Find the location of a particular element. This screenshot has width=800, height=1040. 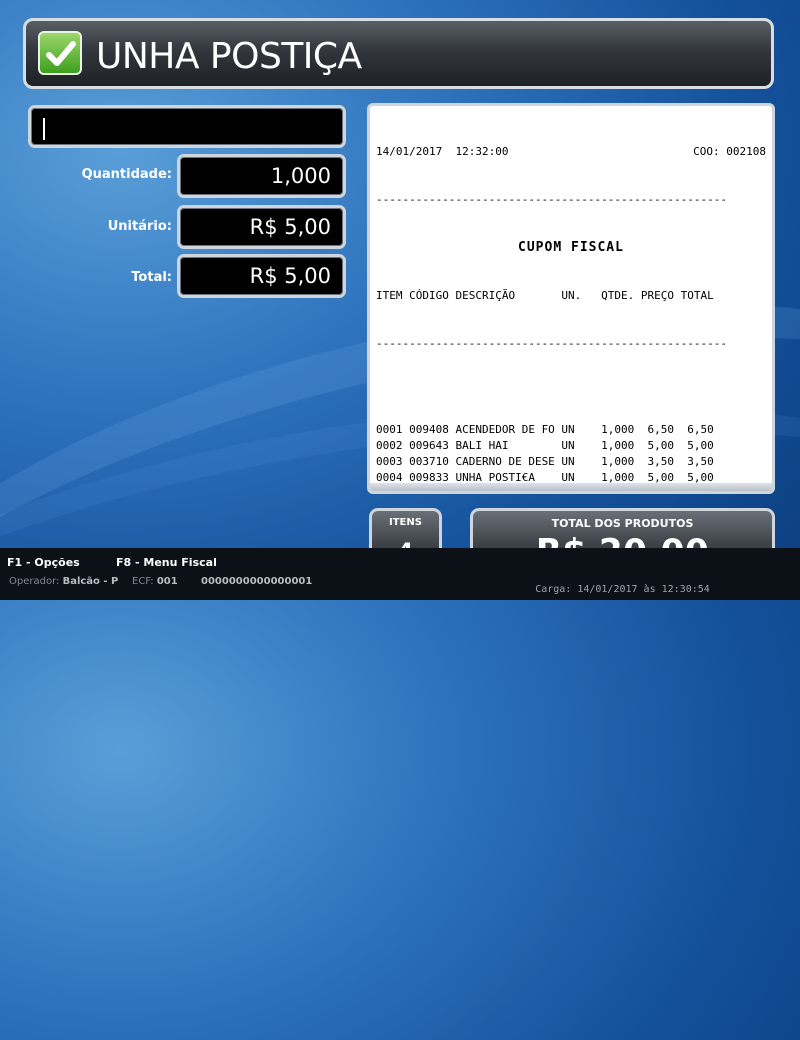

unitario-field: R$ 5,00 is located at coordinates (261, 227).